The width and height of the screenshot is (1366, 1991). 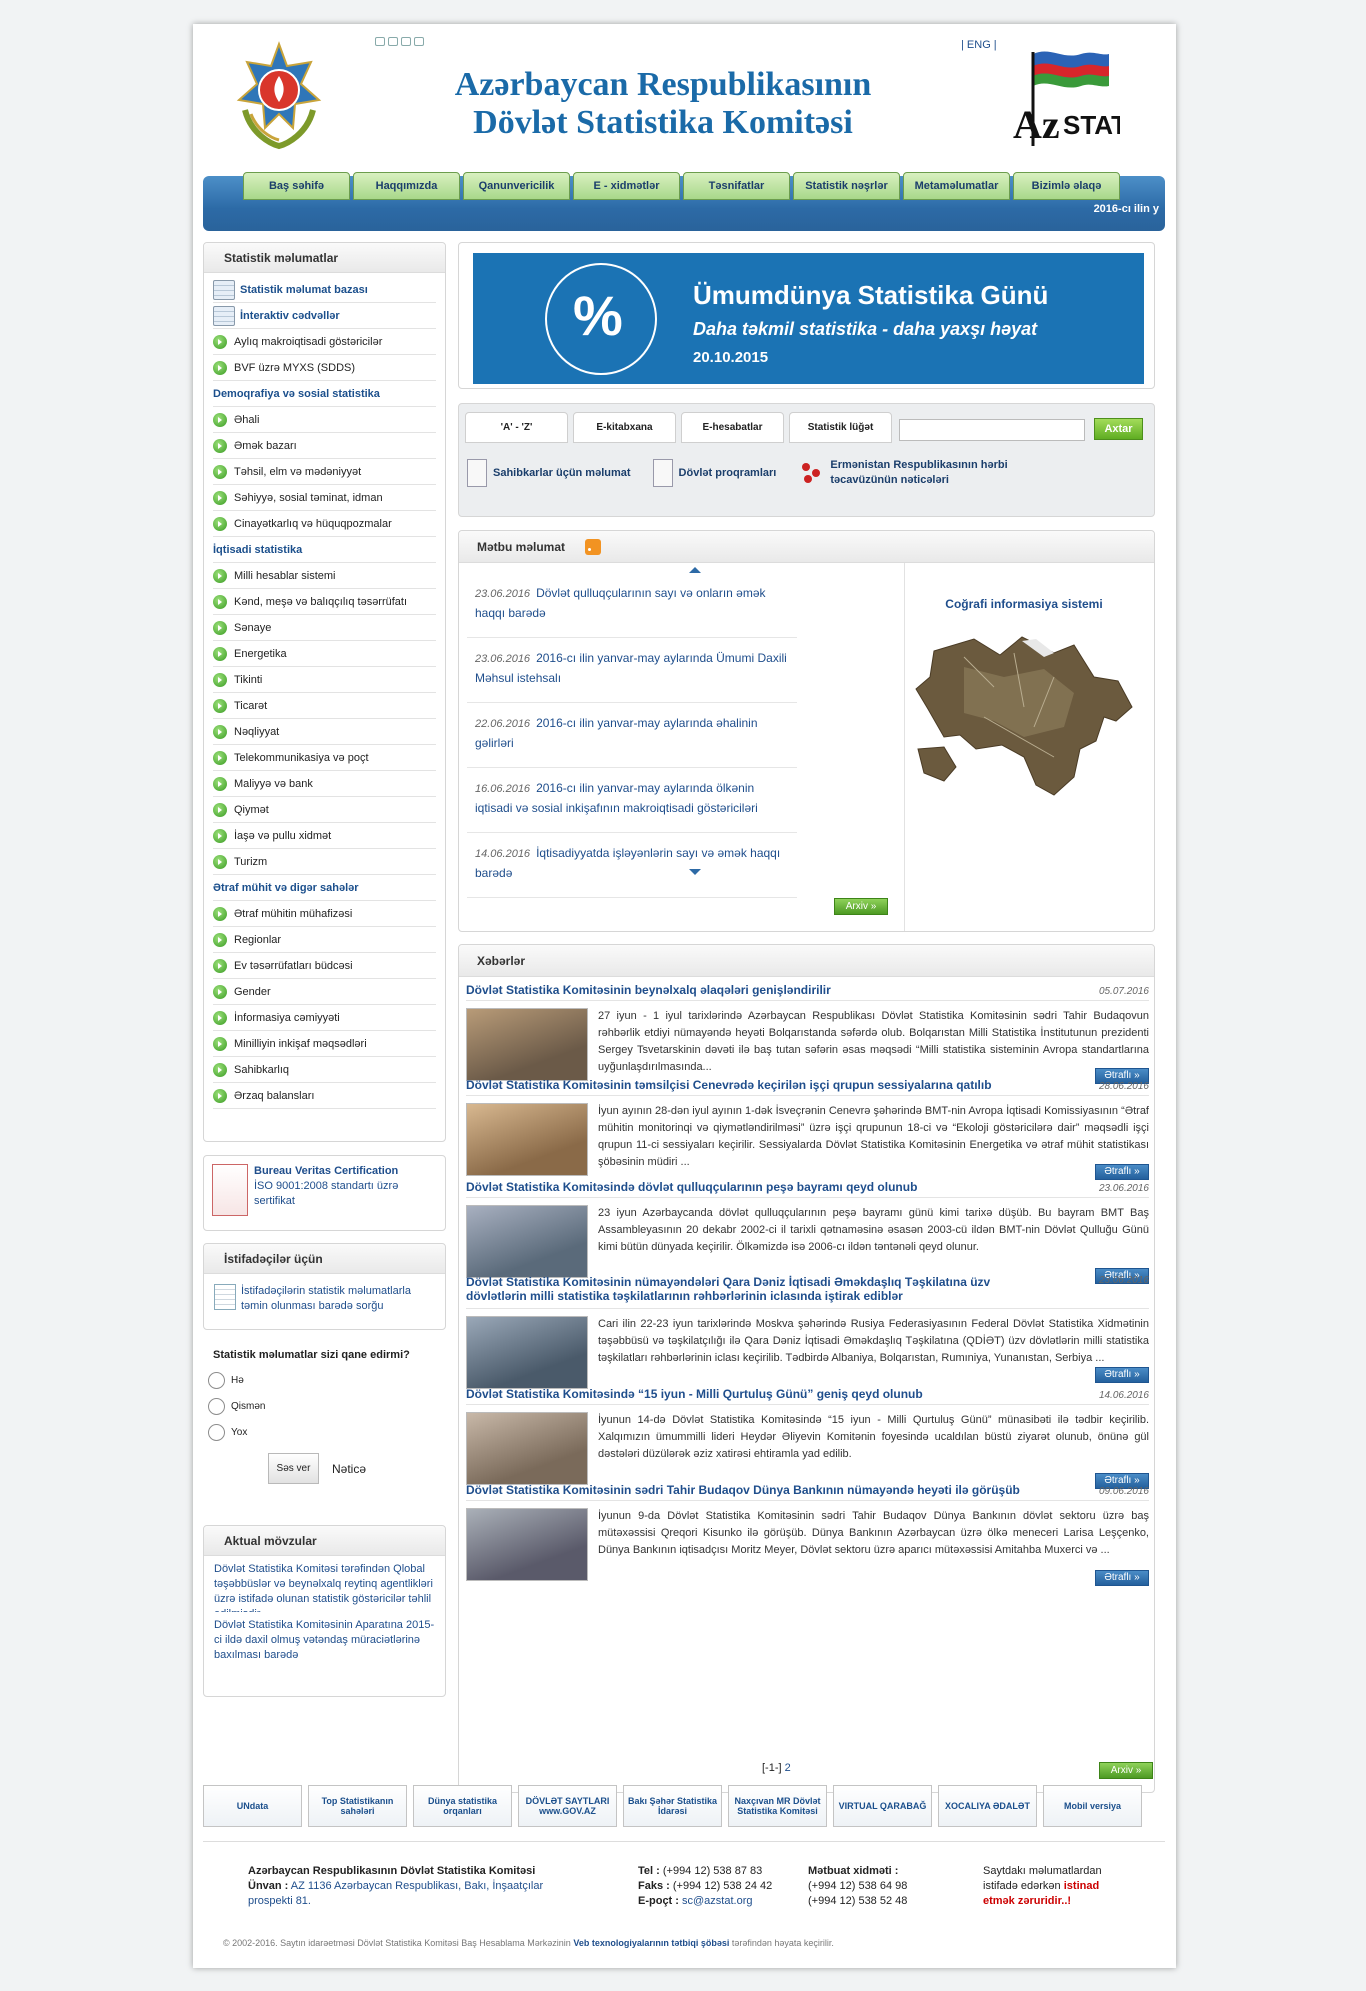 What do you see at coordinates (788, 1768) in the screenshot?
I see `page-2-link: 2` at bounding box center [788, 1768].